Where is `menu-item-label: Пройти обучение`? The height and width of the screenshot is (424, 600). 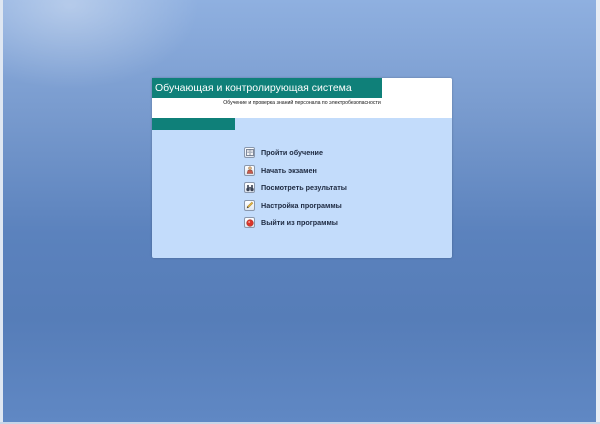 menu-item-label: Пройти обучение is located at coordinates (292, 152).